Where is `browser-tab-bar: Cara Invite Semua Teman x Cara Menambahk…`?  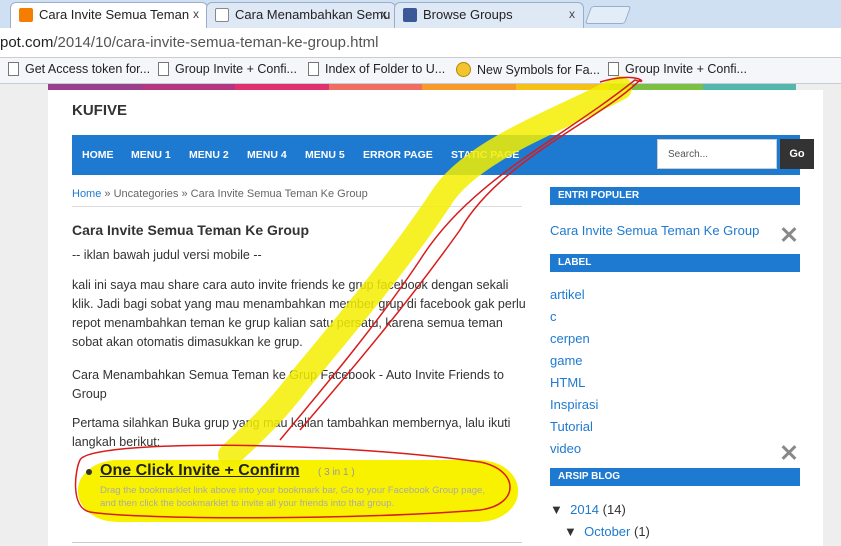
browser-tab-bar: Cara Invite Semua Teman x Cara Menambahk… is located at coordinates (420, 14).